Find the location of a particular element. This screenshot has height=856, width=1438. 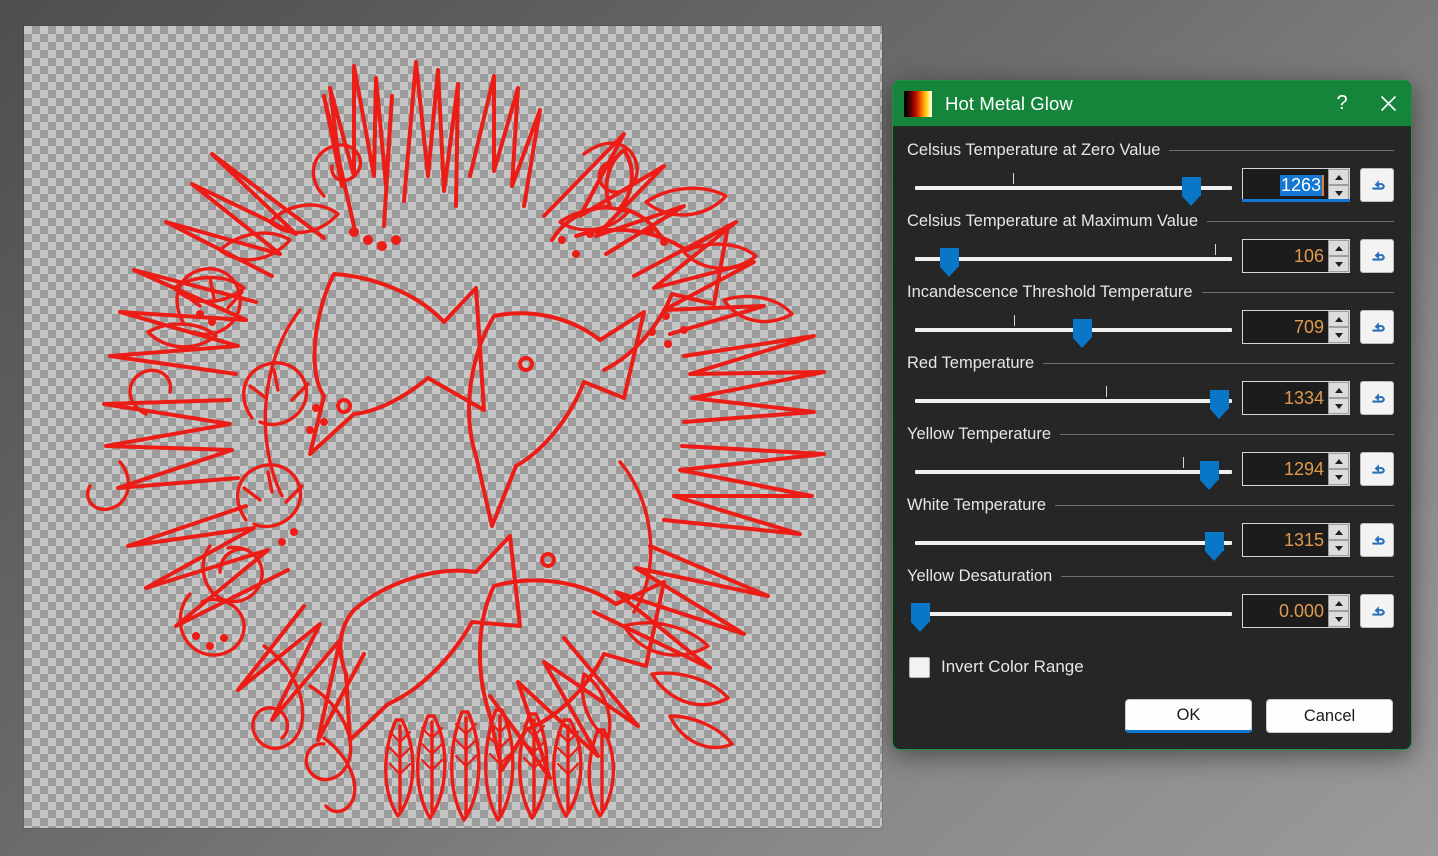

value-spinbox-0: 1263 is located at coordinates (1296, 185).